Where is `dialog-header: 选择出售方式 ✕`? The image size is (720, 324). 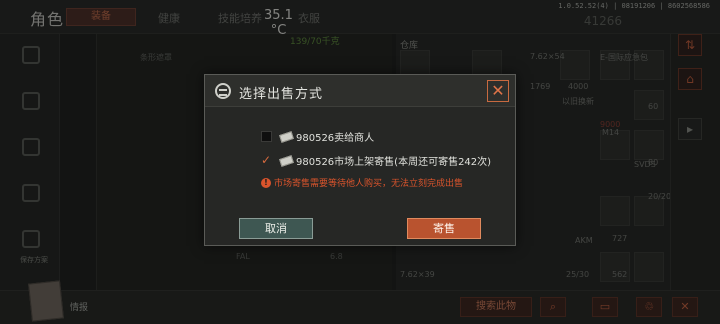 dialog-header: 选择出售方式 ✕ is located at coordinates (360, 91).